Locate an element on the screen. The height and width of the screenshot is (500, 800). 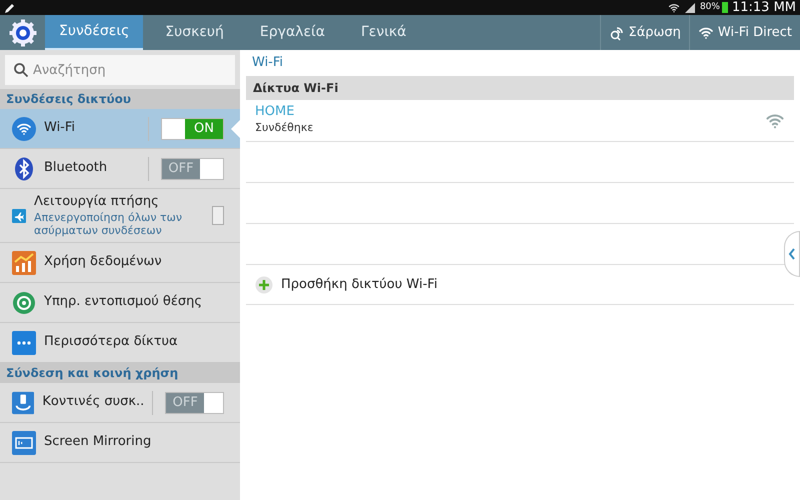
tab: Γενικά is located at coordinates (383, 32).